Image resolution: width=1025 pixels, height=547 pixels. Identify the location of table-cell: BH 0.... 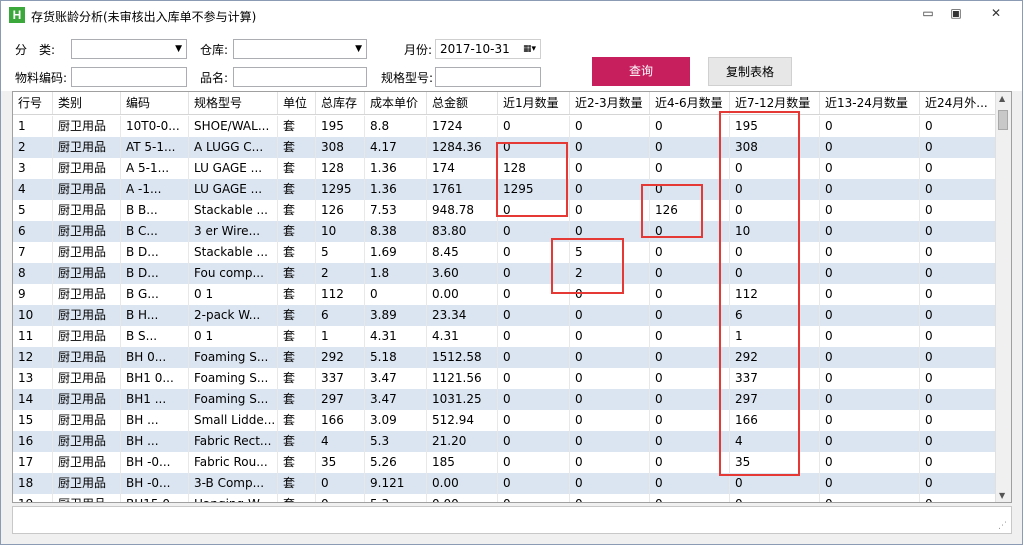
(155, 357).